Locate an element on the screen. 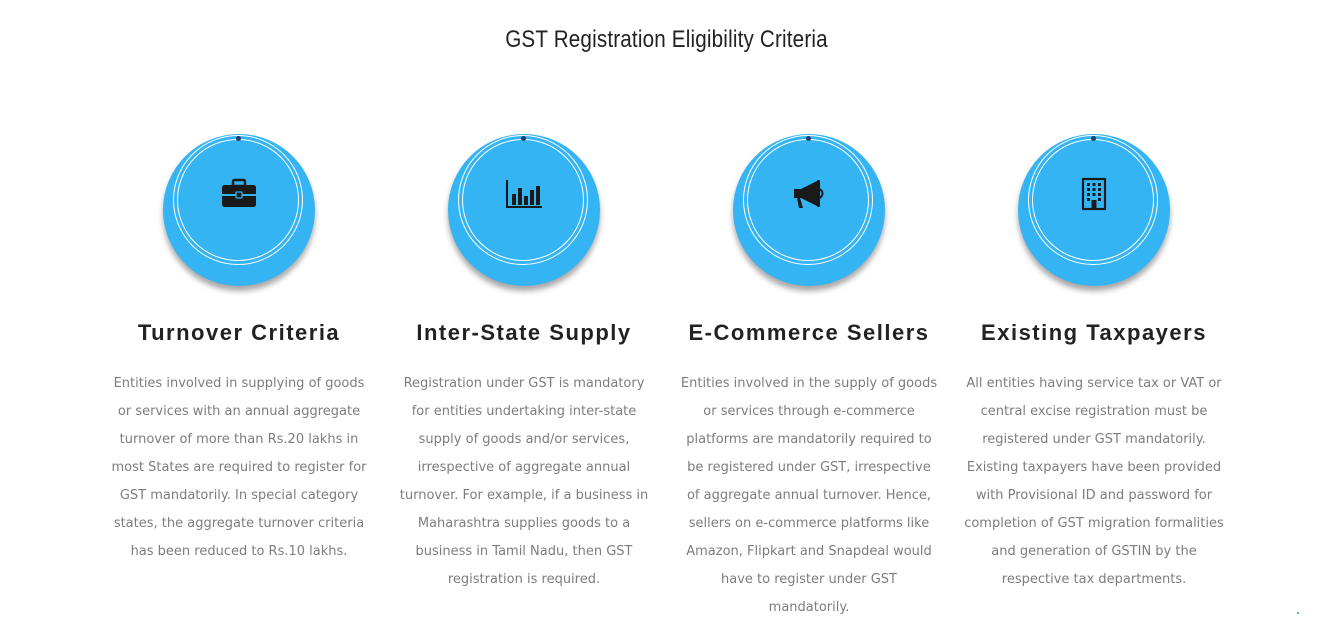 Image resolution: width=1327 pixels, height=617 pixels. card-title: Inter-State Supply is located at coordinates (524, 332).